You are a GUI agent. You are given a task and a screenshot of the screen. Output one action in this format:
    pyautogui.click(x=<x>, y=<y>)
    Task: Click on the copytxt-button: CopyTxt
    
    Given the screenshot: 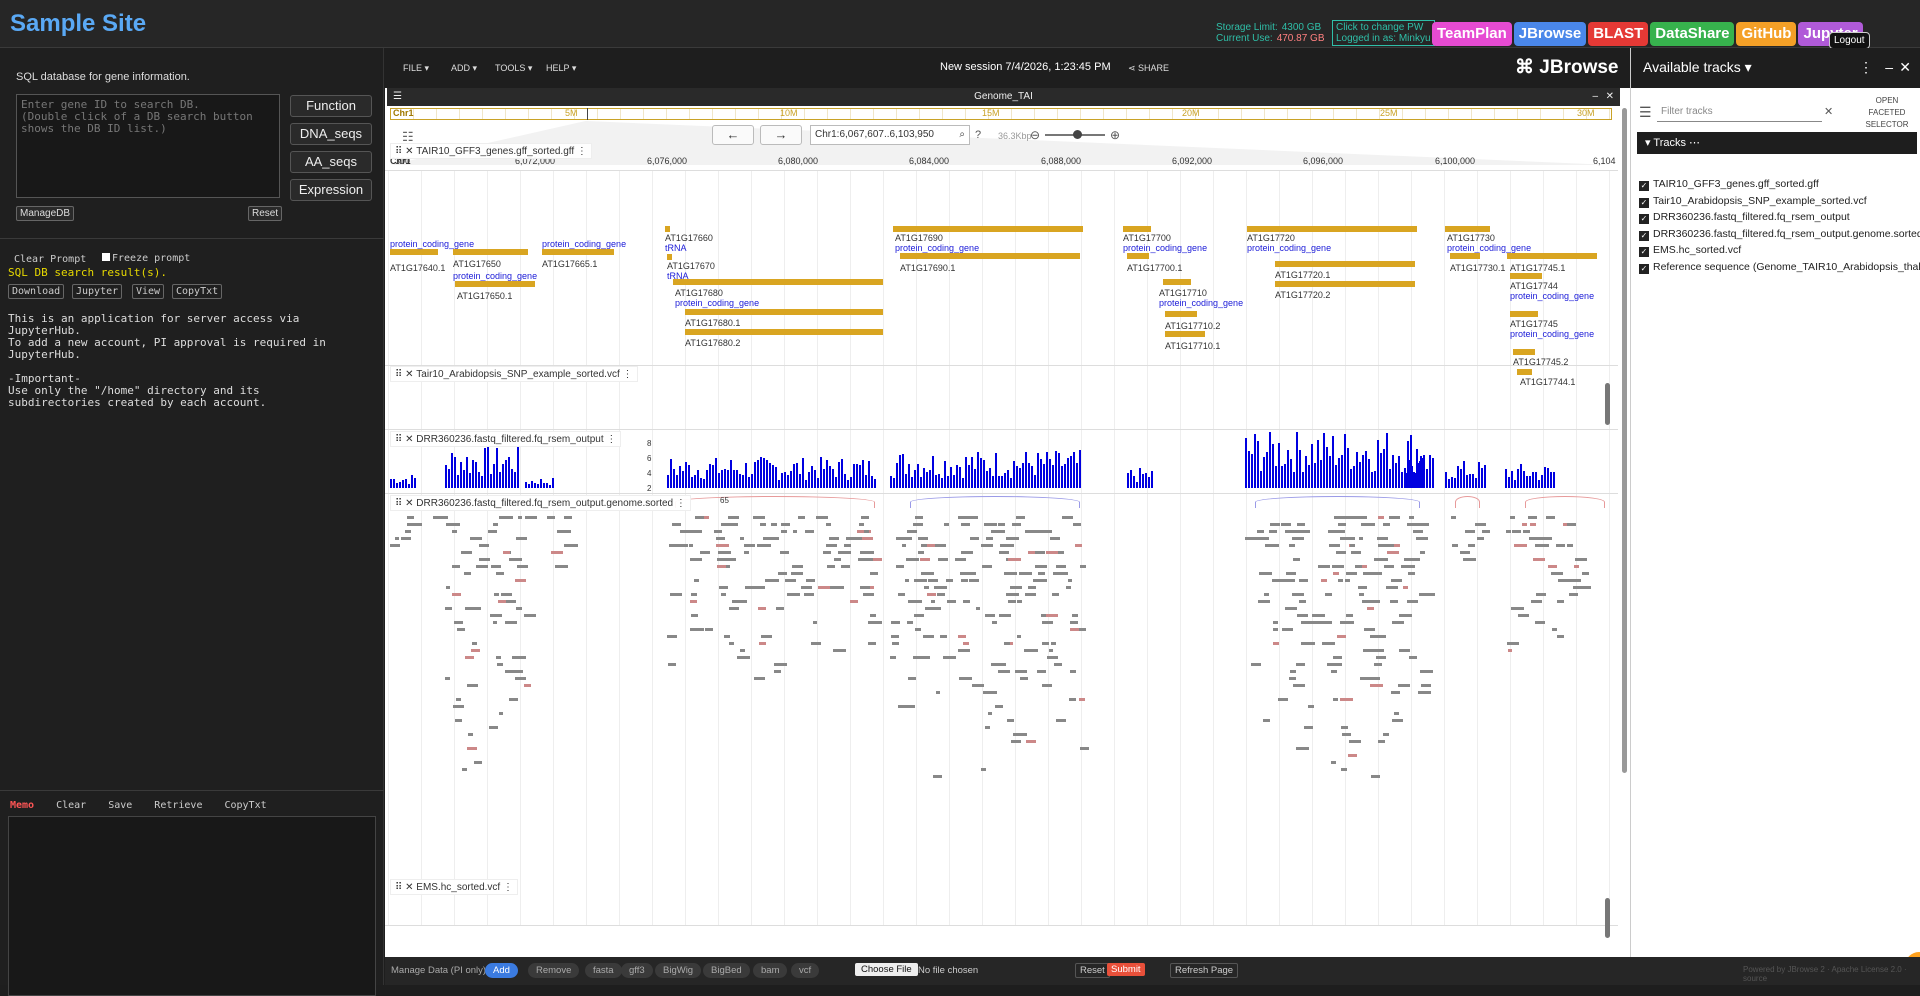 What is the action you would take?
    pyautogui.click(x=197, y=291)
    